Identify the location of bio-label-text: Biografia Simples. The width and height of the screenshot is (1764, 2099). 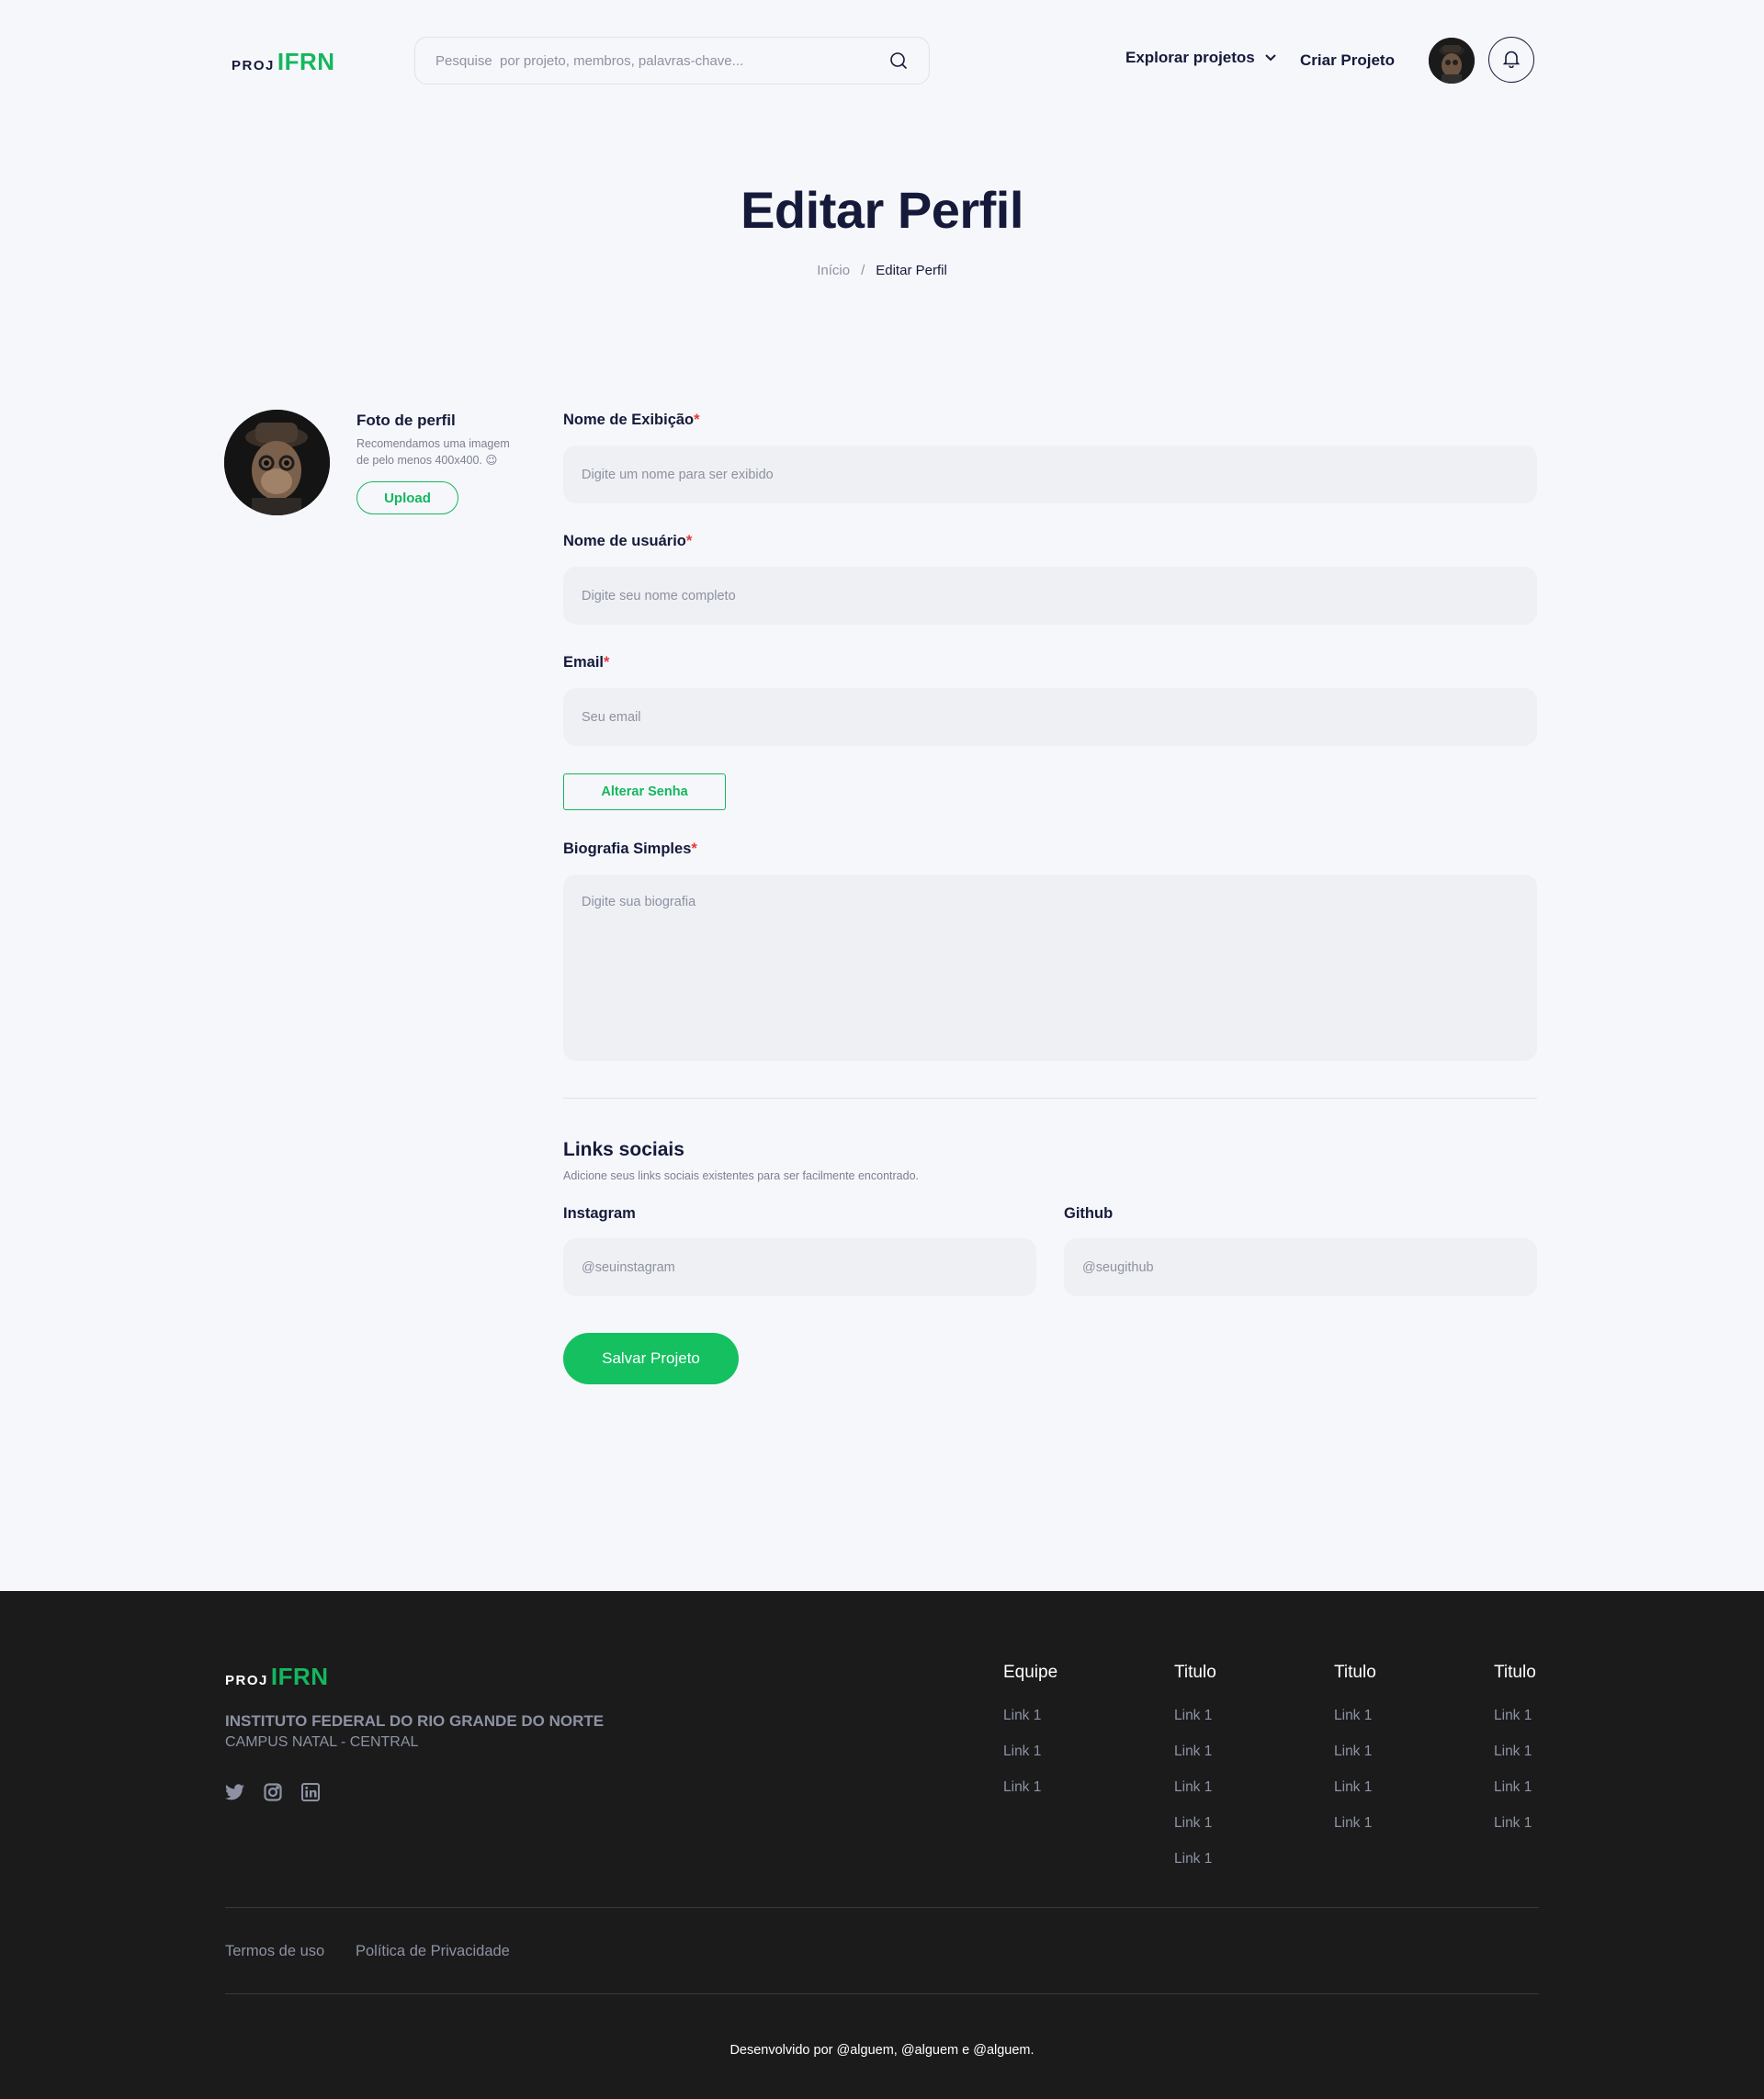
(628, 849).